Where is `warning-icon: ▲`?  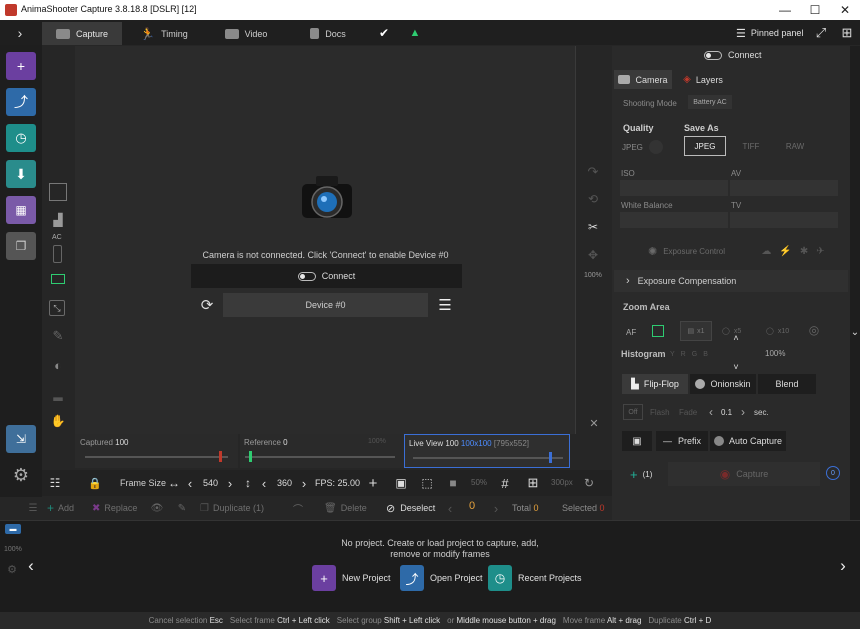 warning-icon: ▲ is located at coordinates (415, 33).